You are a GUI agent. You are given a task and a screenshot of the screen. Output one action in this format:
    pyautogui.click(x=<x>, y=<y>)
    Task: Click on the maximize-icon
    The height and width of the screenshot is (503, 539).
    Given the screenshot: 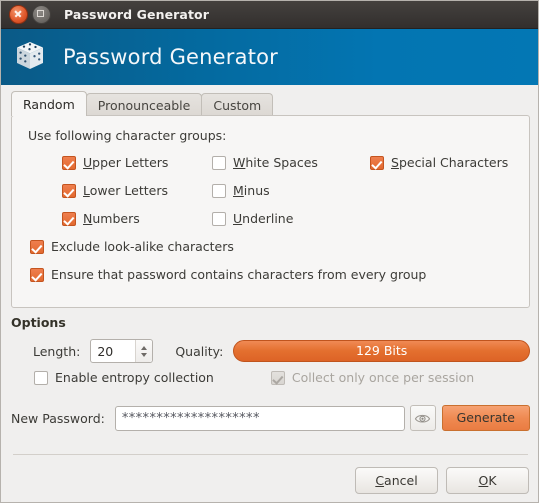 What is the action you would take?
    pyautogui.click(x=41, y=14)
    